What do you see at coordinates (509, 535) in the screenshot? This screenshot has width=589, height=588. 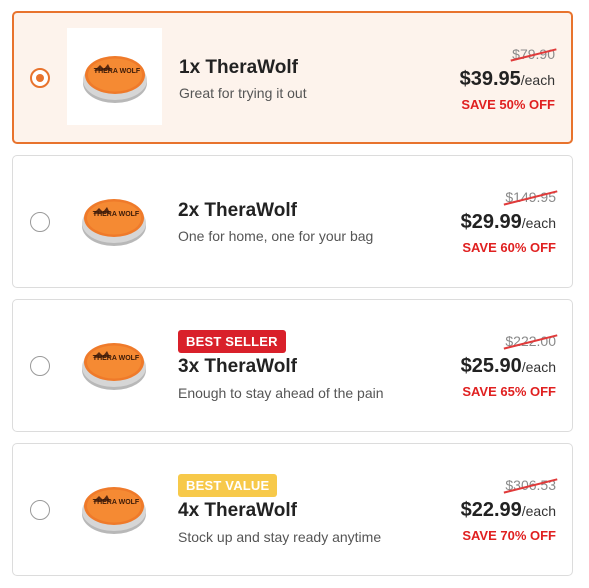 I see `savings-label: SAVE 70% OFF` at bounding box center [509, 535].